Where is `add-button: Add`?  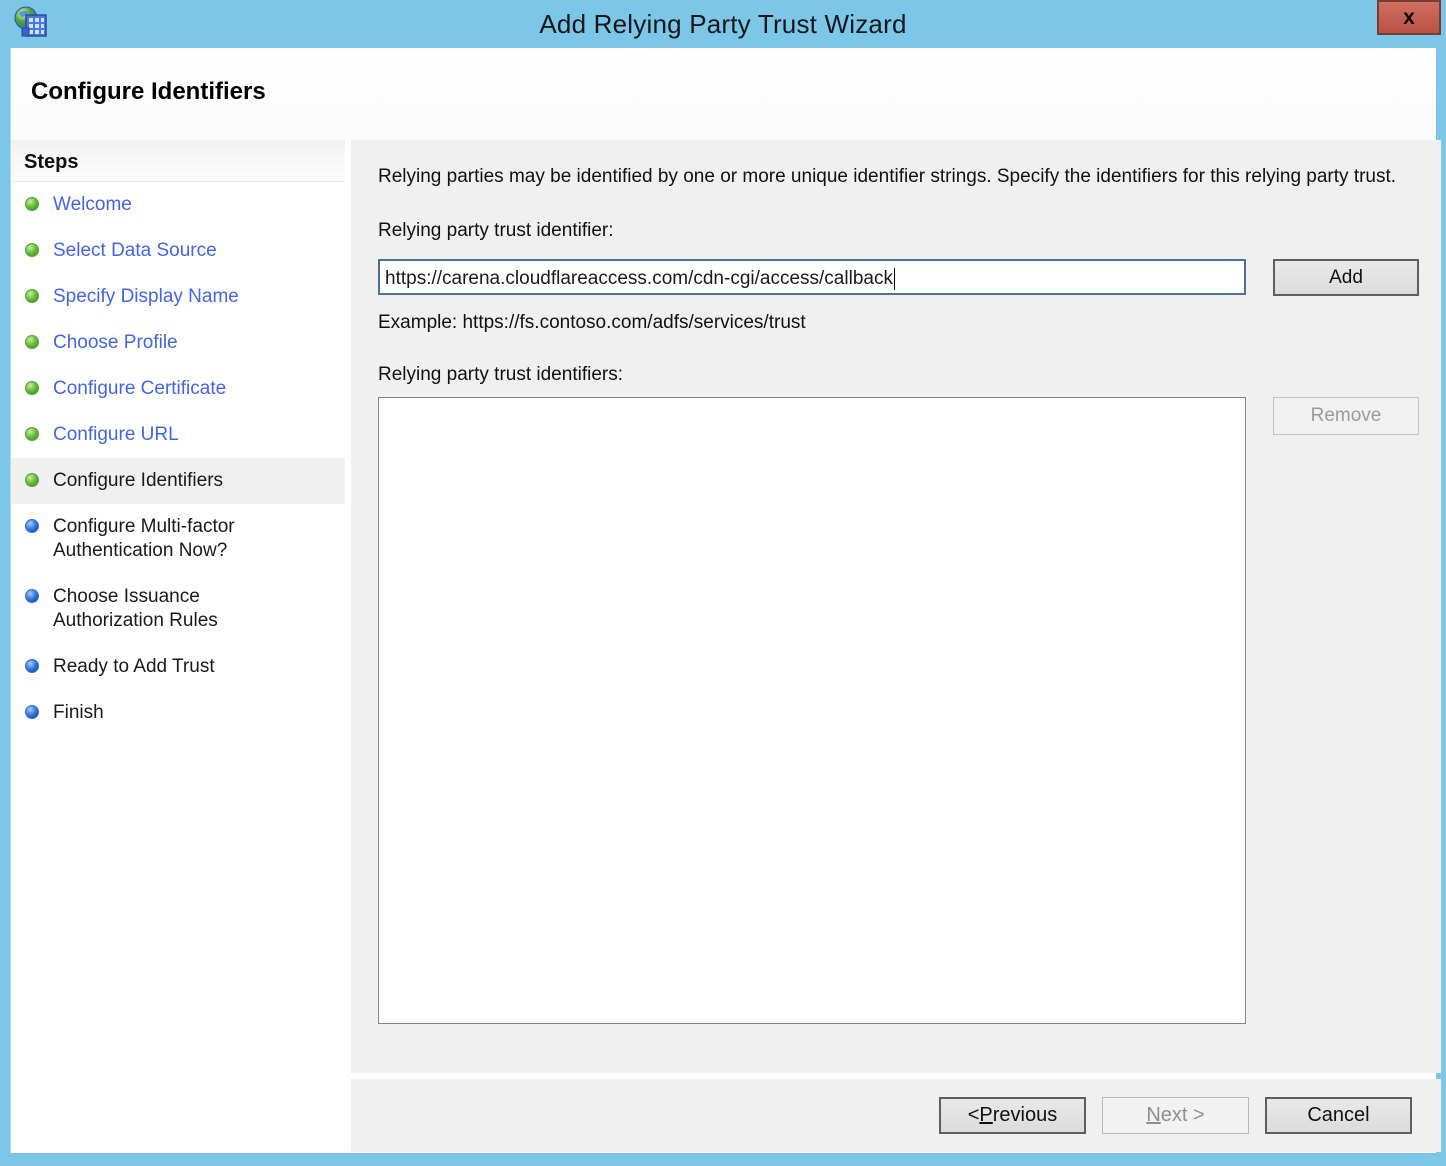
add-button: Add is located at coordinates (1346, 277).